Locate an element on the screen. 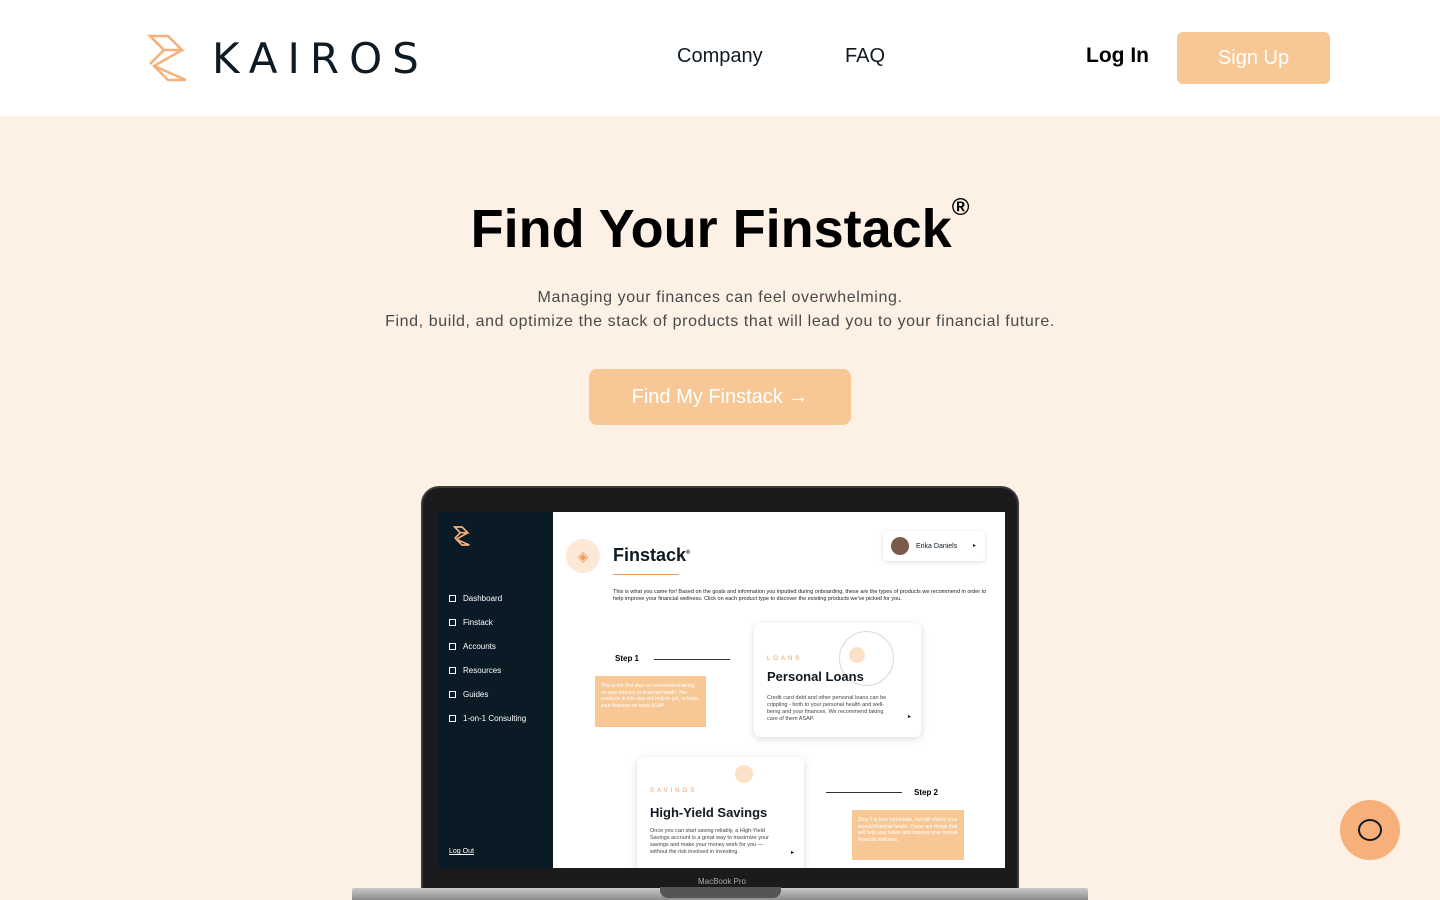 Image resolution: width=1440 pixels, height=900 pixels. card-title: High-Yield Savings is located at coordinates (709, 812).